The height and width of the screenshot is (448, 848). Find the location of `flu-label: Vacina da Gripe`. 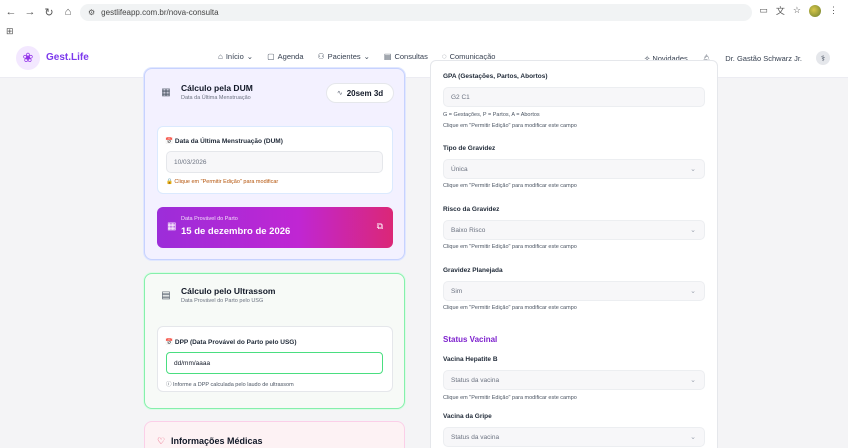

flu-label: Vacina da Gripe is located at coordinates (467, 416).